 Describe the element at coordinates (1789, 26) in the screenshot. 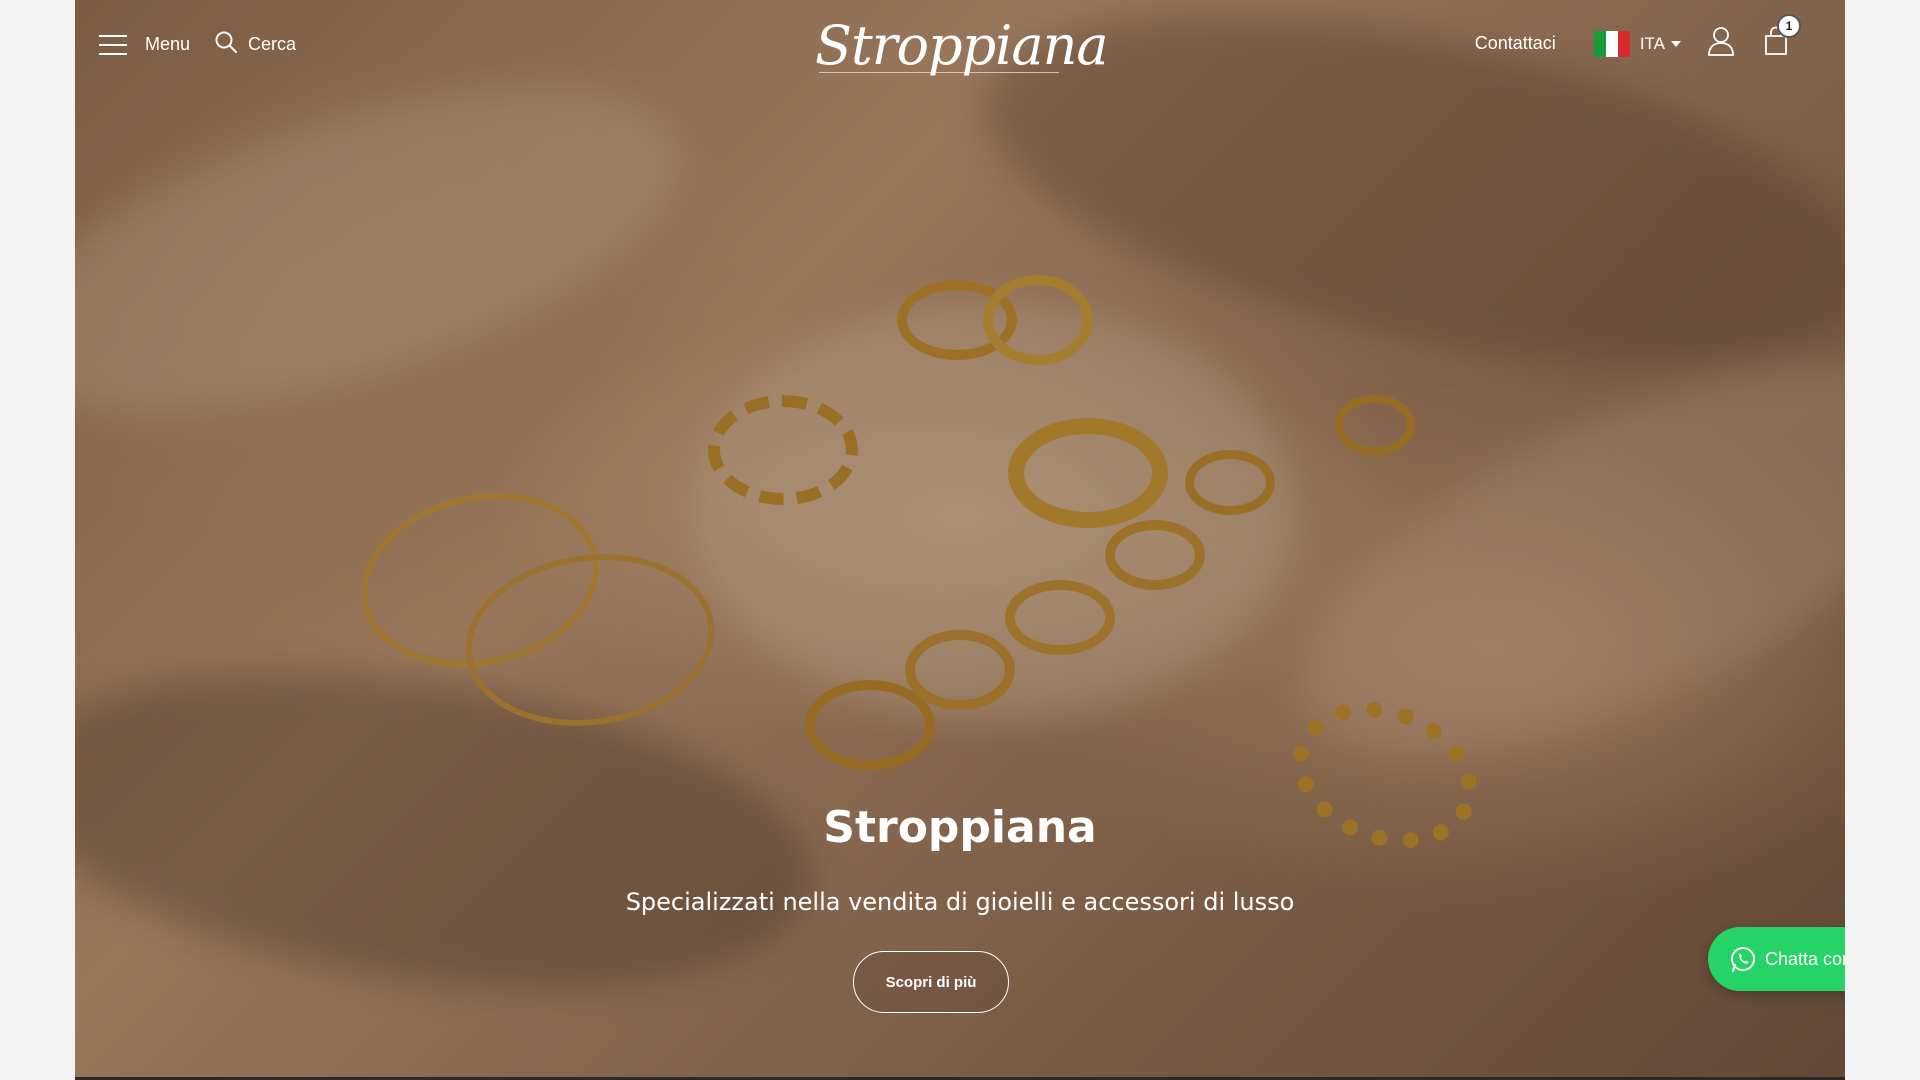

I see `cart-count-badge: 1` at that location.